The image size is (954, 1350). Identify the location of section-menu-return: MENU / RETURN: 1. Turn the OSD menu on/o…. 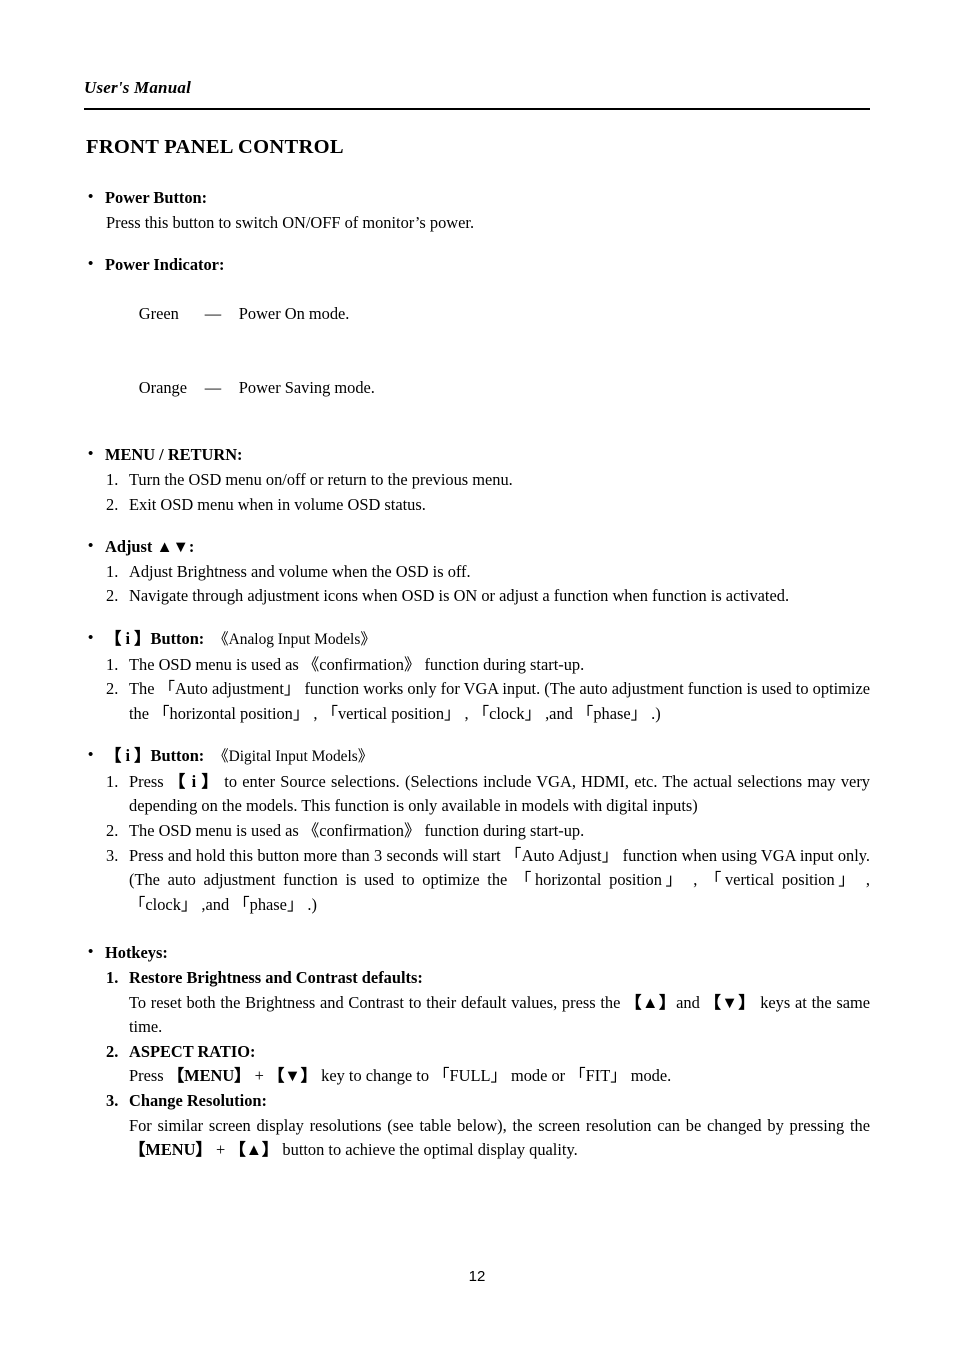
(477, 479).